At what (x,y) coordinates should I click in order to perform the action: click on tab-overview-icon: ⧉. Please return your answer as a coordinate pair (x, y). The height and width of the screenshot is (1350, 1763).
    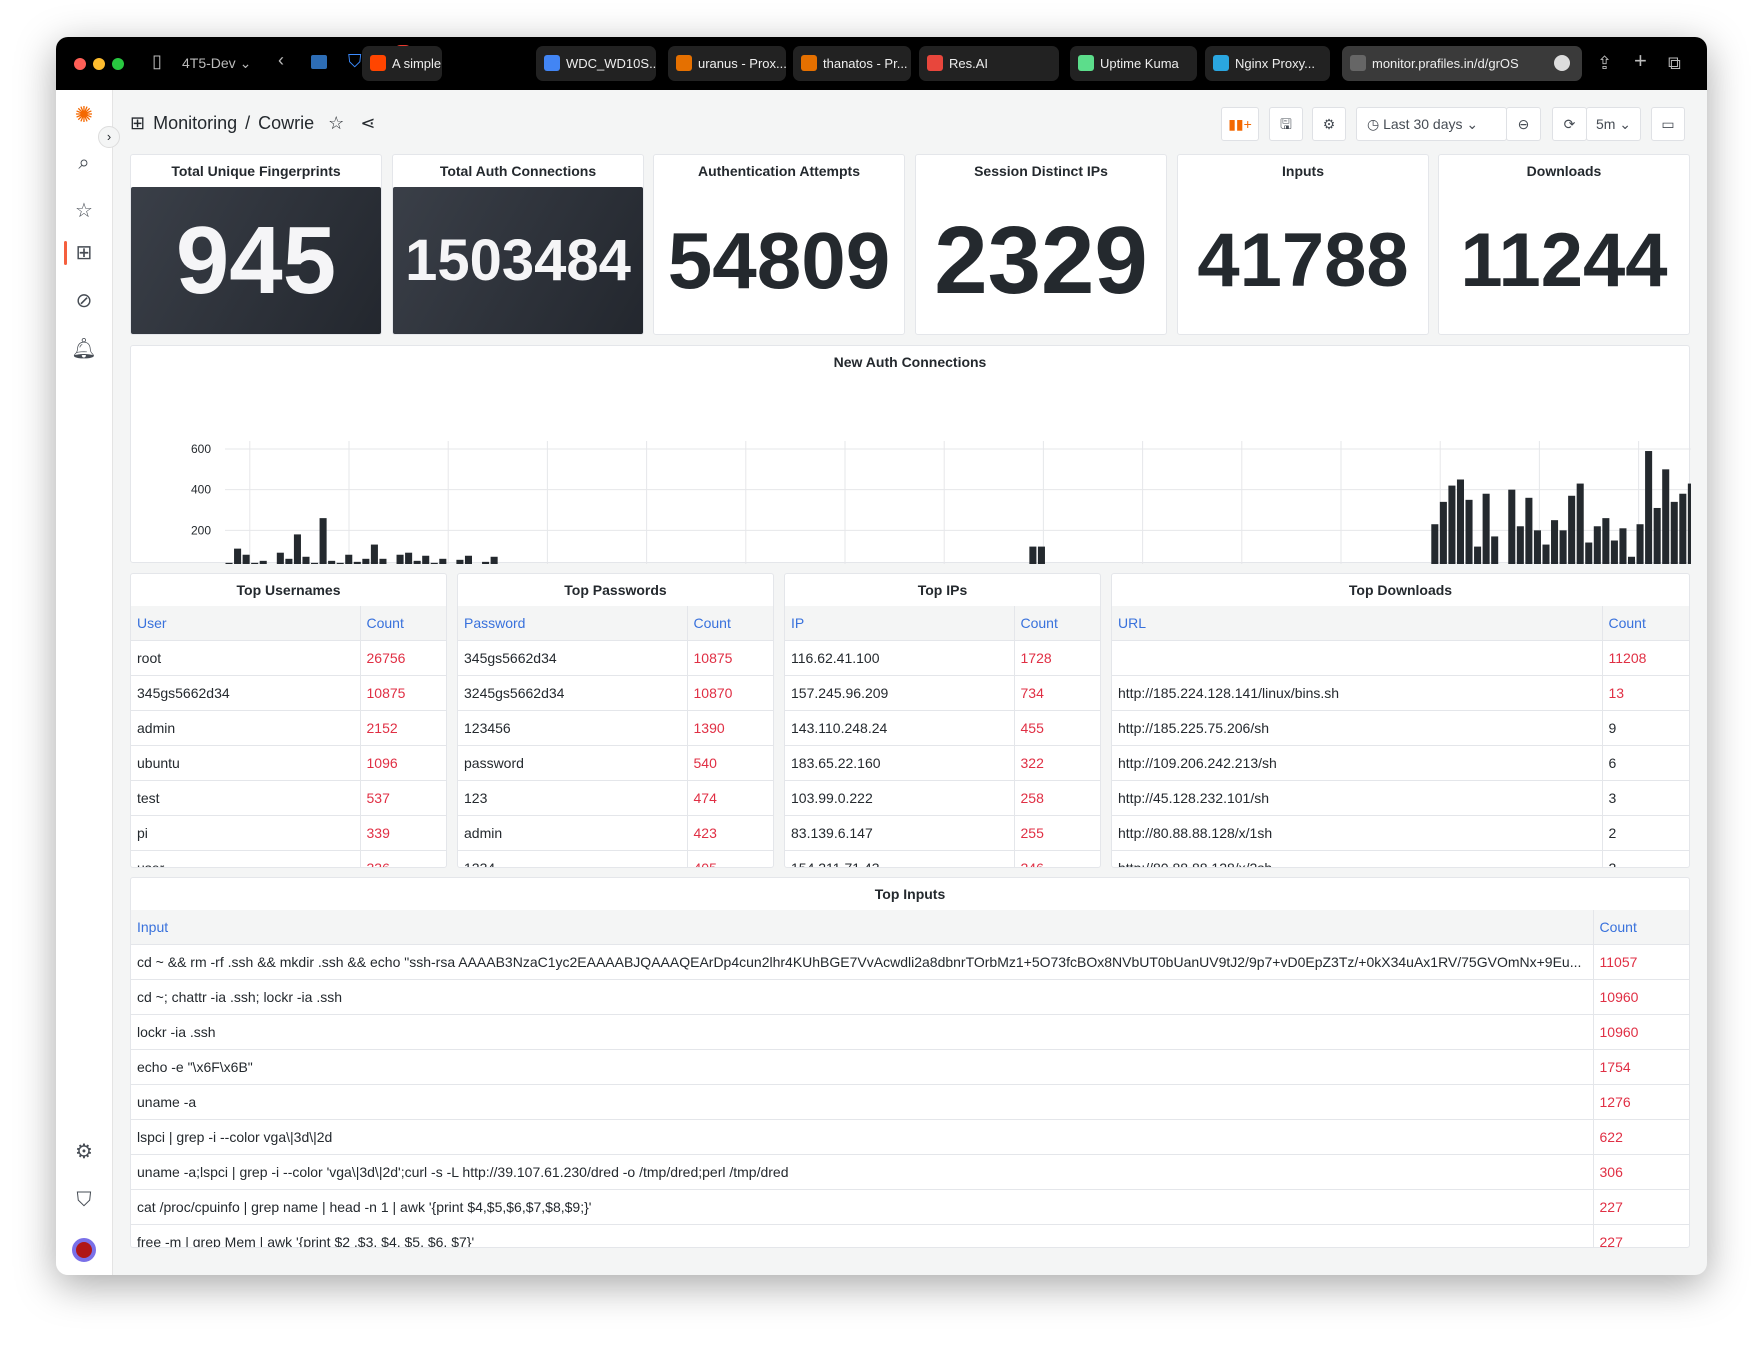
    Looking at the image, I should click on (1674, 63).